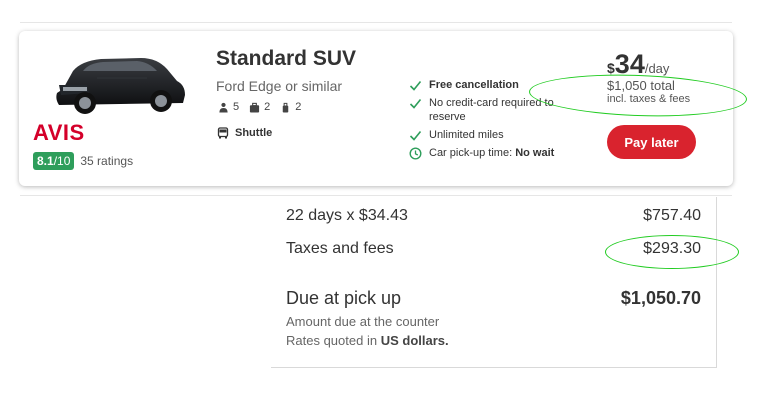 This screenshot has height=400, width=760. Describe the element at coordinates (223, 133) in the screenshot. I see `shuttle-icon` at that location.